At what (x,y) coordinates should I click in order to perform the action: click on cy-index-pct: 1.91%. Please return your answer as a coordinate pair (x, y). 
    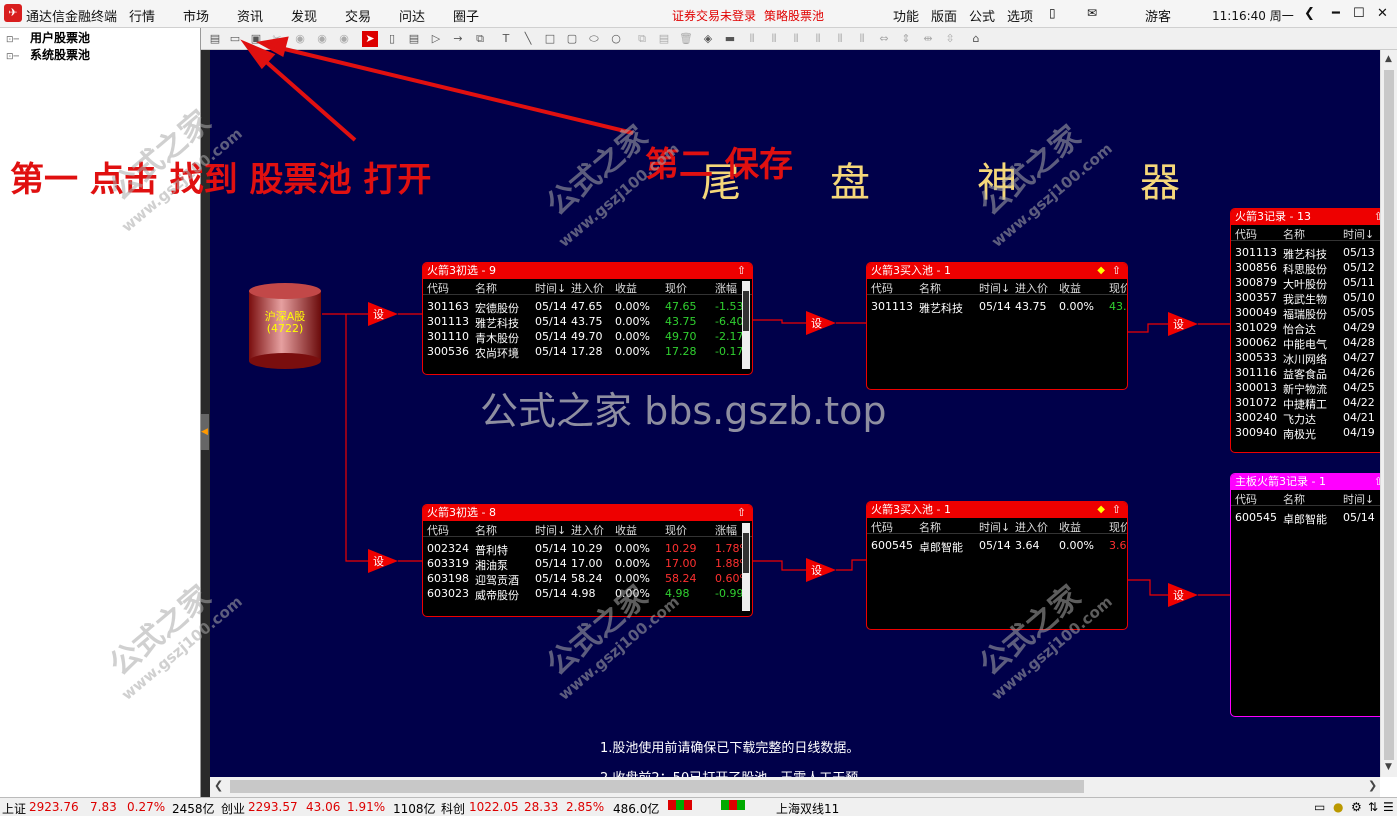
    Looking at the image, I should click on (366, 807).